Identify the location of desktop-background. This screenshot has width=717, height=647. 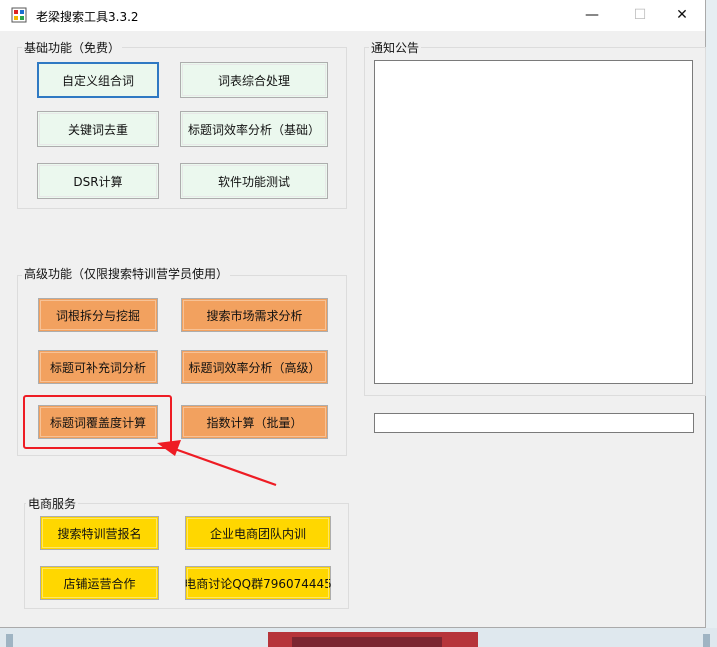
(358, 637).